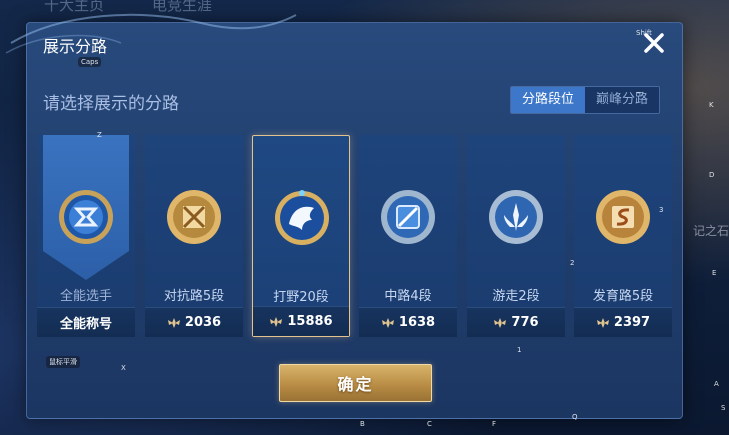 The image size is (729, 435). I want to click on card-stat-bar: 776, so click(516, 322).